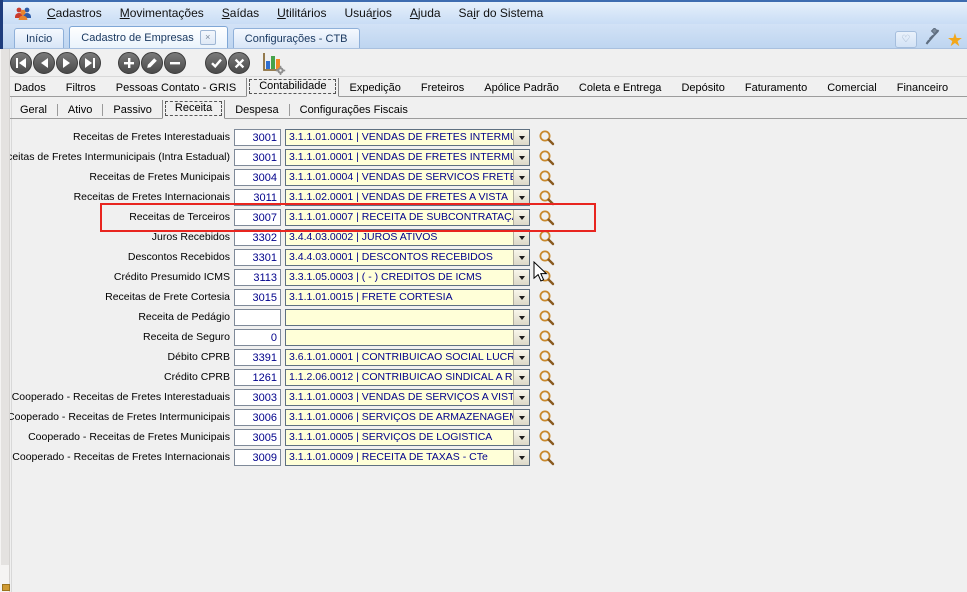 This screenshot has width=967, height=592. Describe the element at coordinates (932, 39) in the screenshot. I see `unpin-icon` at that location.